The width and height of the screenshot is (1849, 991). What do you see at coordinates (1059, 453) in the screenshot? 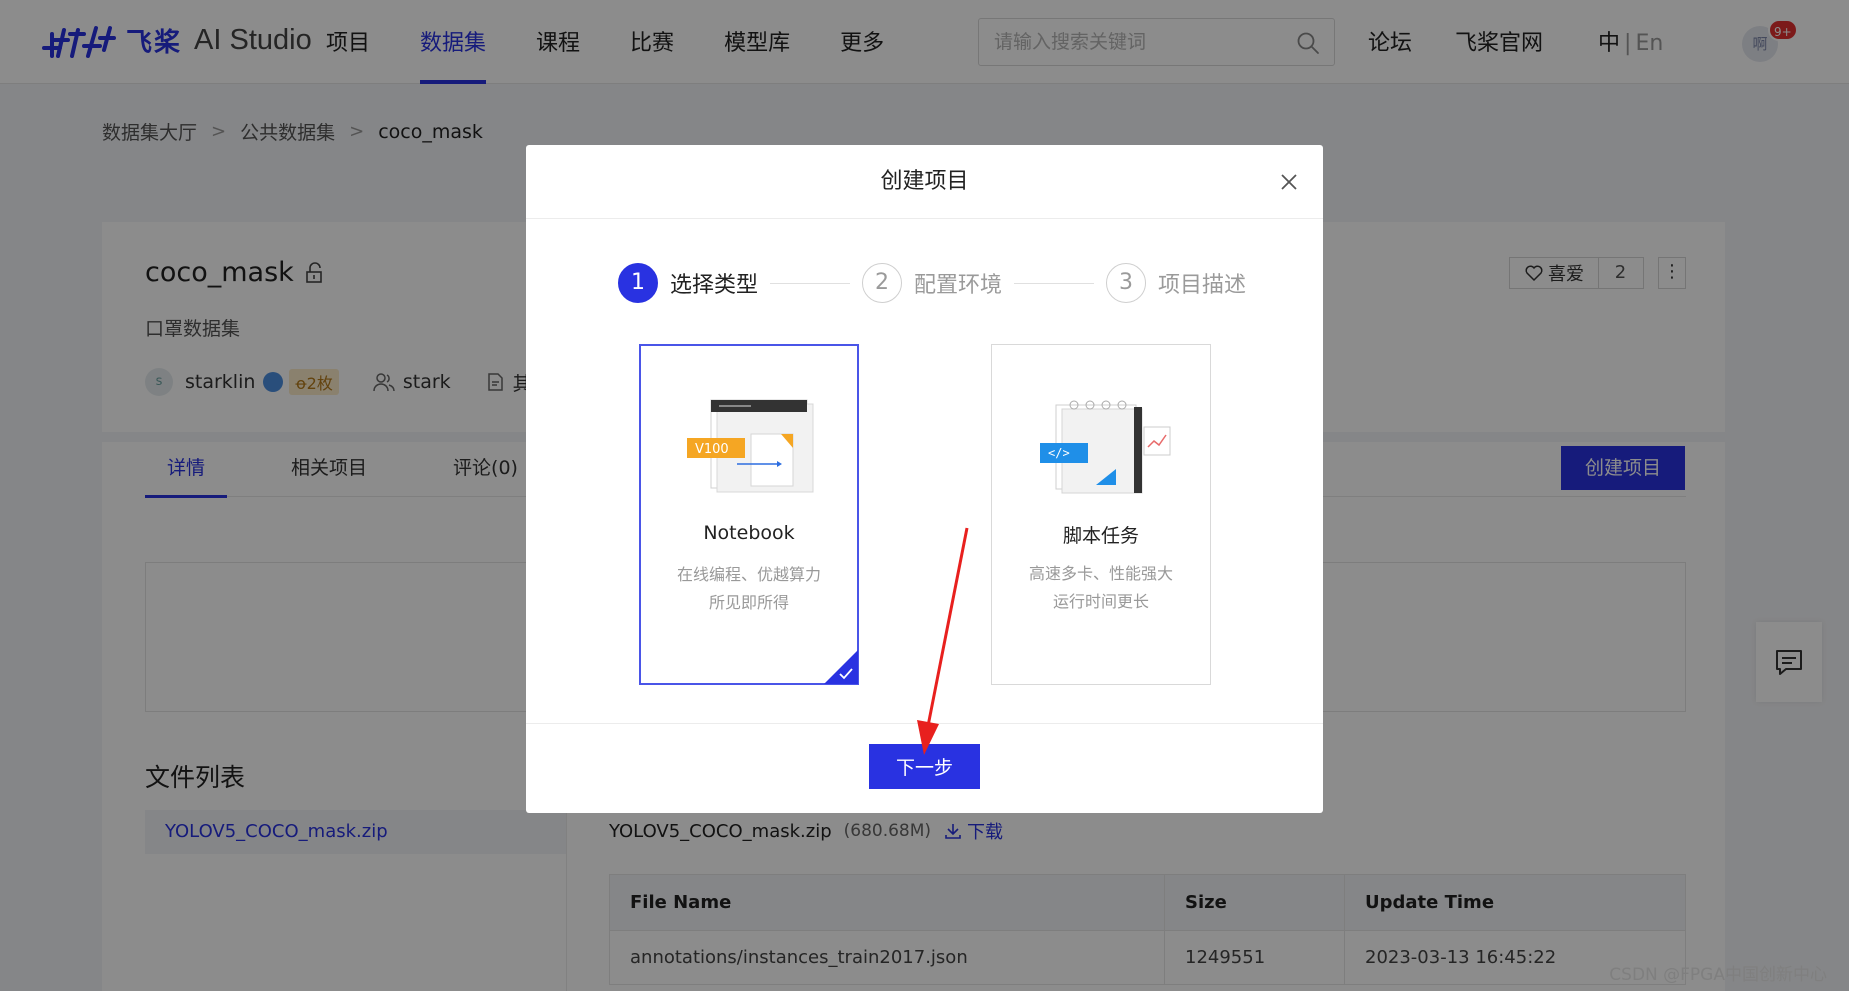
I see `illus-tag-code: </>` at bounding box center [1059, 453].